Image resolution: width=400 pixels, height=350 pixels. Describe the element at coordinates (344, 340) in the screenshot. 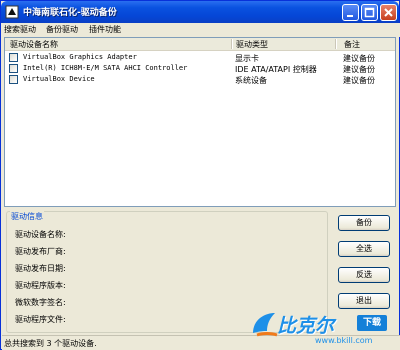

I see `watermark-url: www.bkill.com` at that location.